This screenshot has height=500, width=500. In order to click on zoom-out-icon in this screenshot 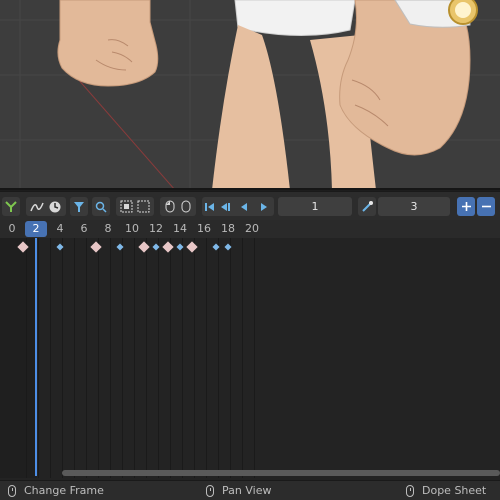, I will do `click(486, 206)`.